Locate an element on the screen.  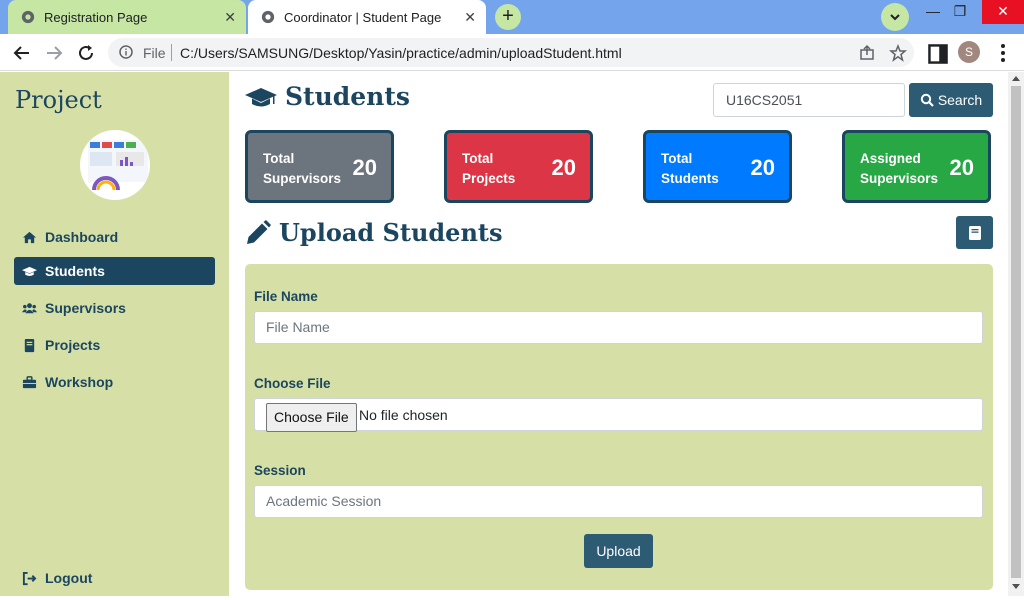
info-icon is located at coordinates (126, 52).